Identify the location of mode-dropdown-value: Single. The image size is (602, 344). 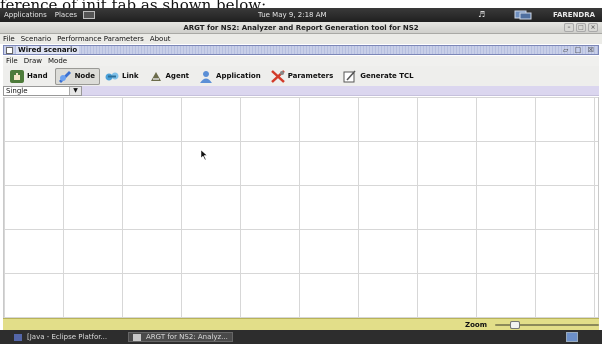
(17, 91).